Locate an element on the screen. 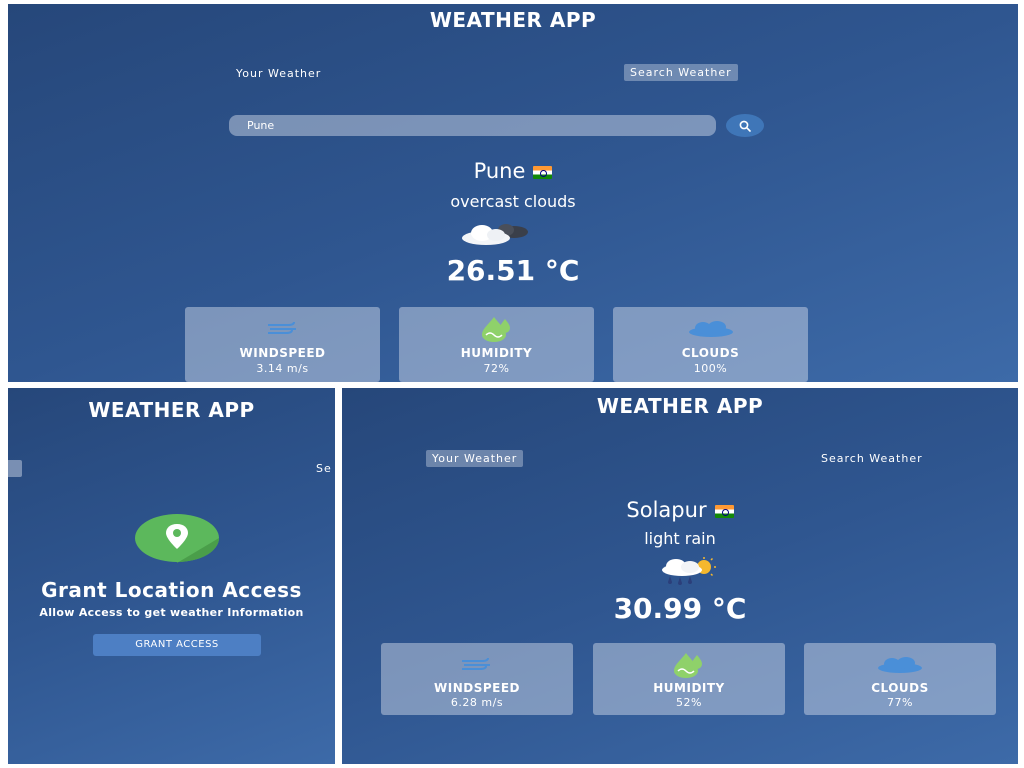  clouds-value: 77% is located at coordinates (900, 702).